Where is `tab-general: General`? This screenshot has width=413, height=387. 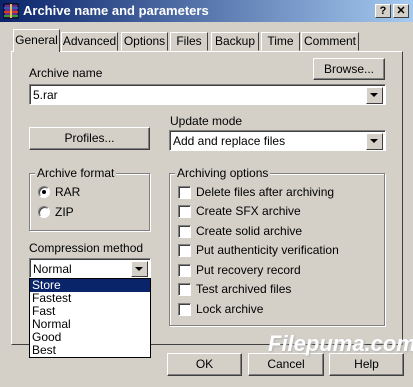
tab-general: General is located at coordinates (36, 40).